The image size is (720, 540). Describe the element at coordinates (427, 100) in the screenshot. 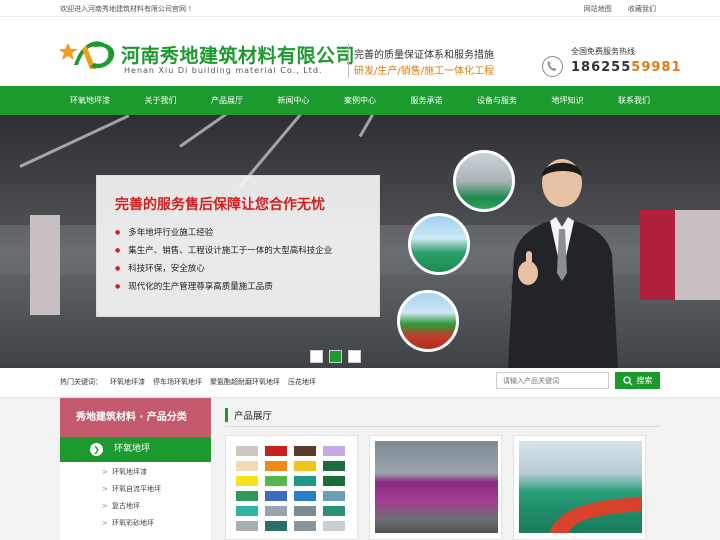

I see `nav-item-service: 服务承诺` at that location.